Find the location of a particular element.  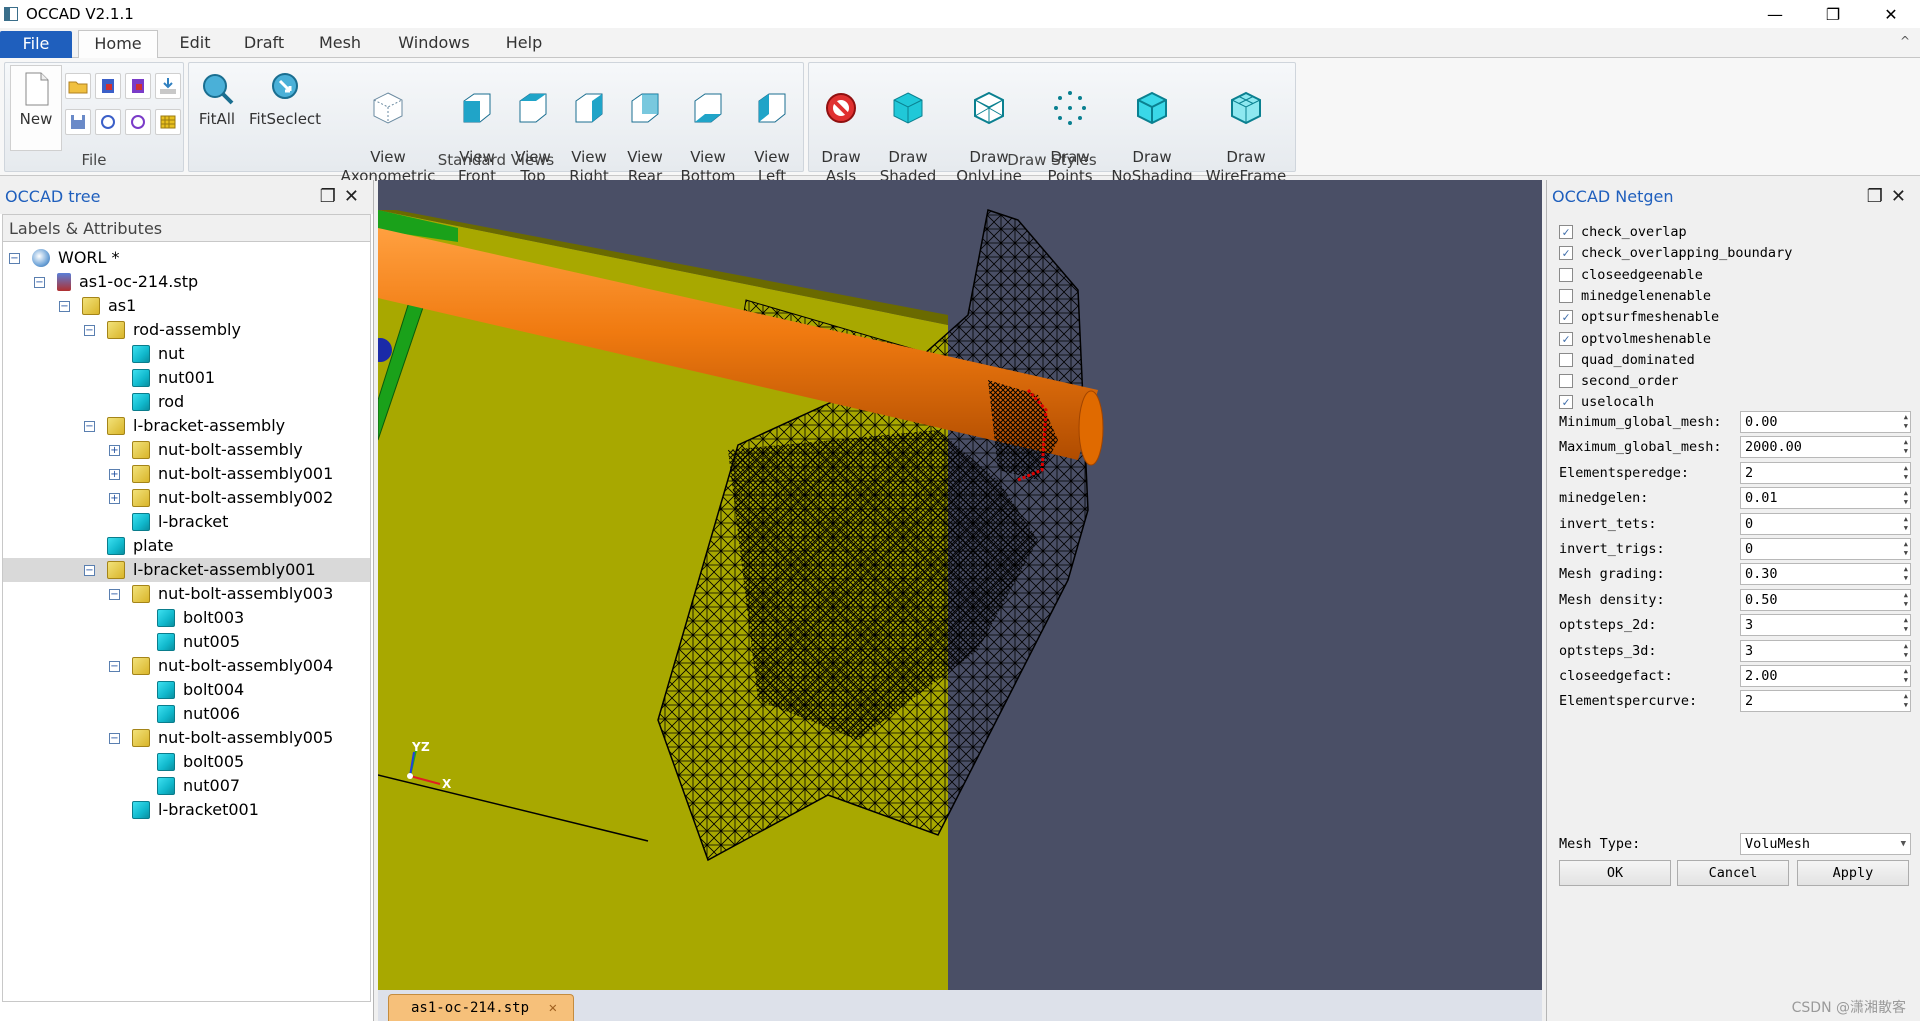

fit-select-button: FitSeclect is located at coordinates (285, 108).